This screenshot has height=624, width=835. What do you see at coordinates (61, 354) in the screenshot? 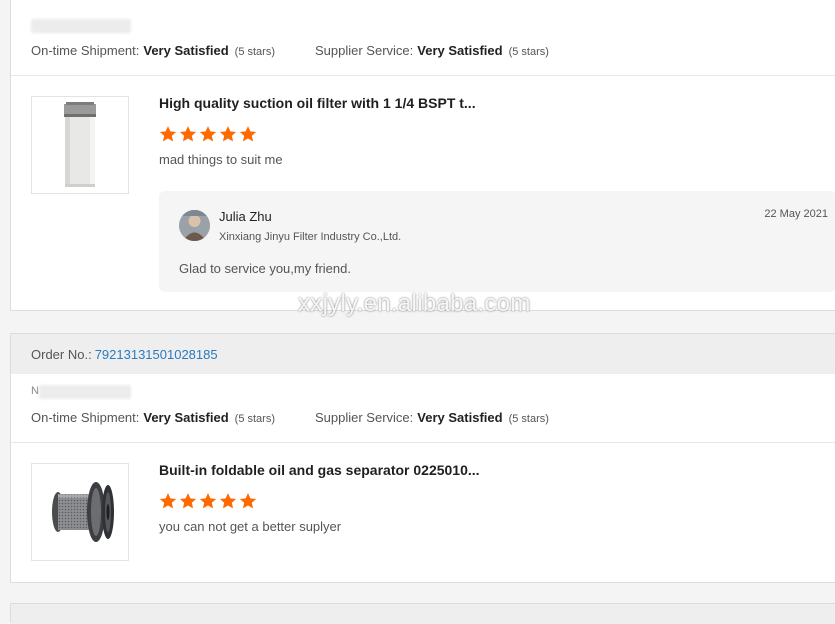
I see `order-label: Order No.:` at bounding box center [61, 354].